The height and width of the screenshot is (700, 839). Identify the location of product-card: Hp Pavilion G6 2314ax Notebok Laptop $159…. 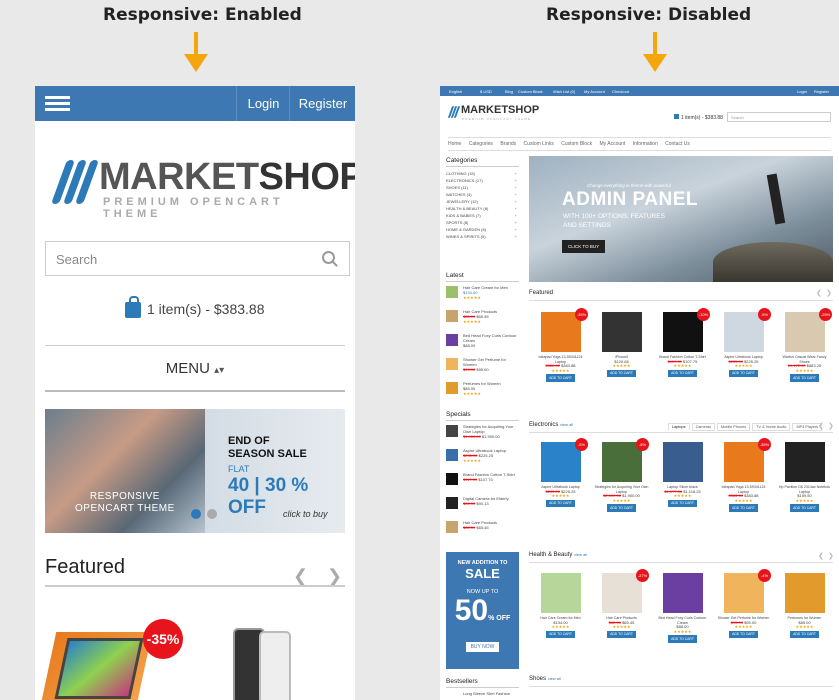
(804, 477).